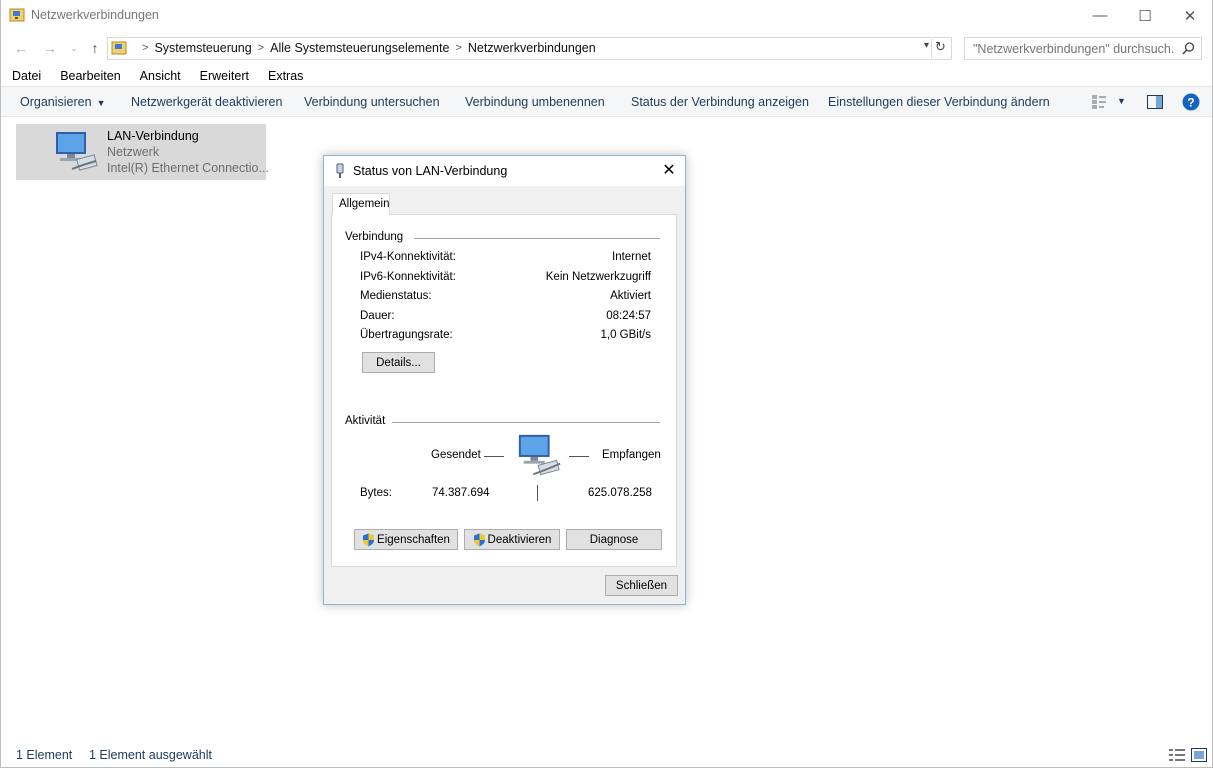 This screenshot has height=771, width=1213. I want to click on disable-device-button: Netzwerkgerät deaktivieren, so click(206, 102).